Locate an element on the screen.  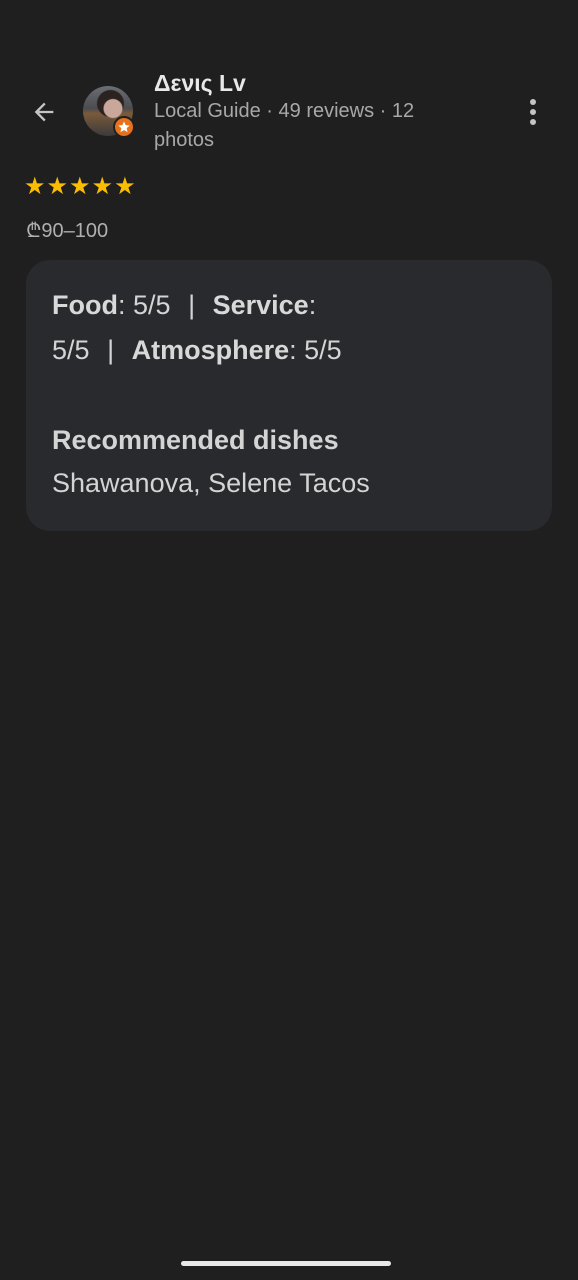
recommended-dishes-list: Shawanova, Selene Tacos is located at coordinates (211, 483).